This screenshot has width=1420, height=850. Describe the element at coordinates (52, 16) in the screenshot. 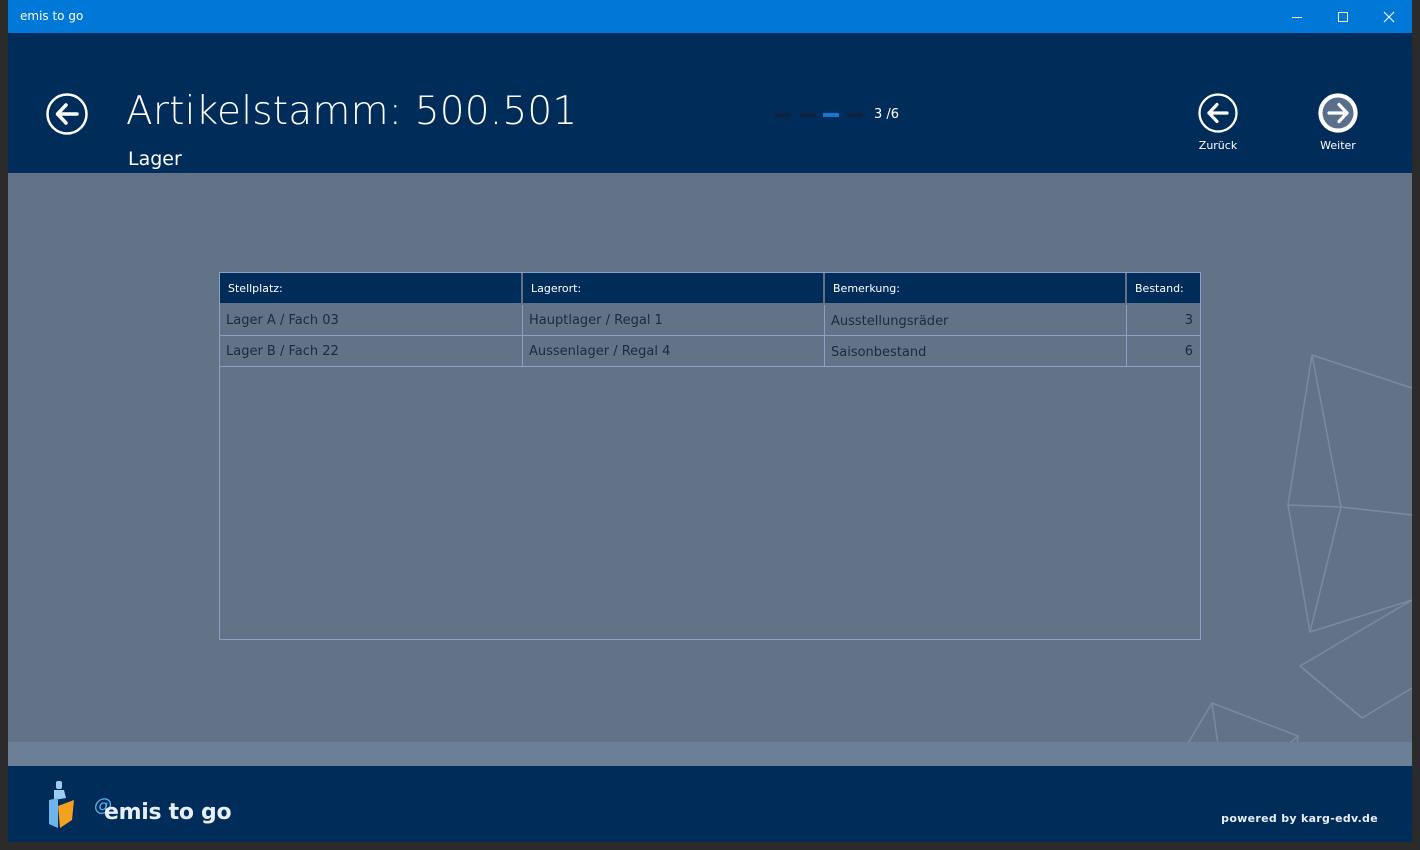

I see `window-title: emis to go` at that location.